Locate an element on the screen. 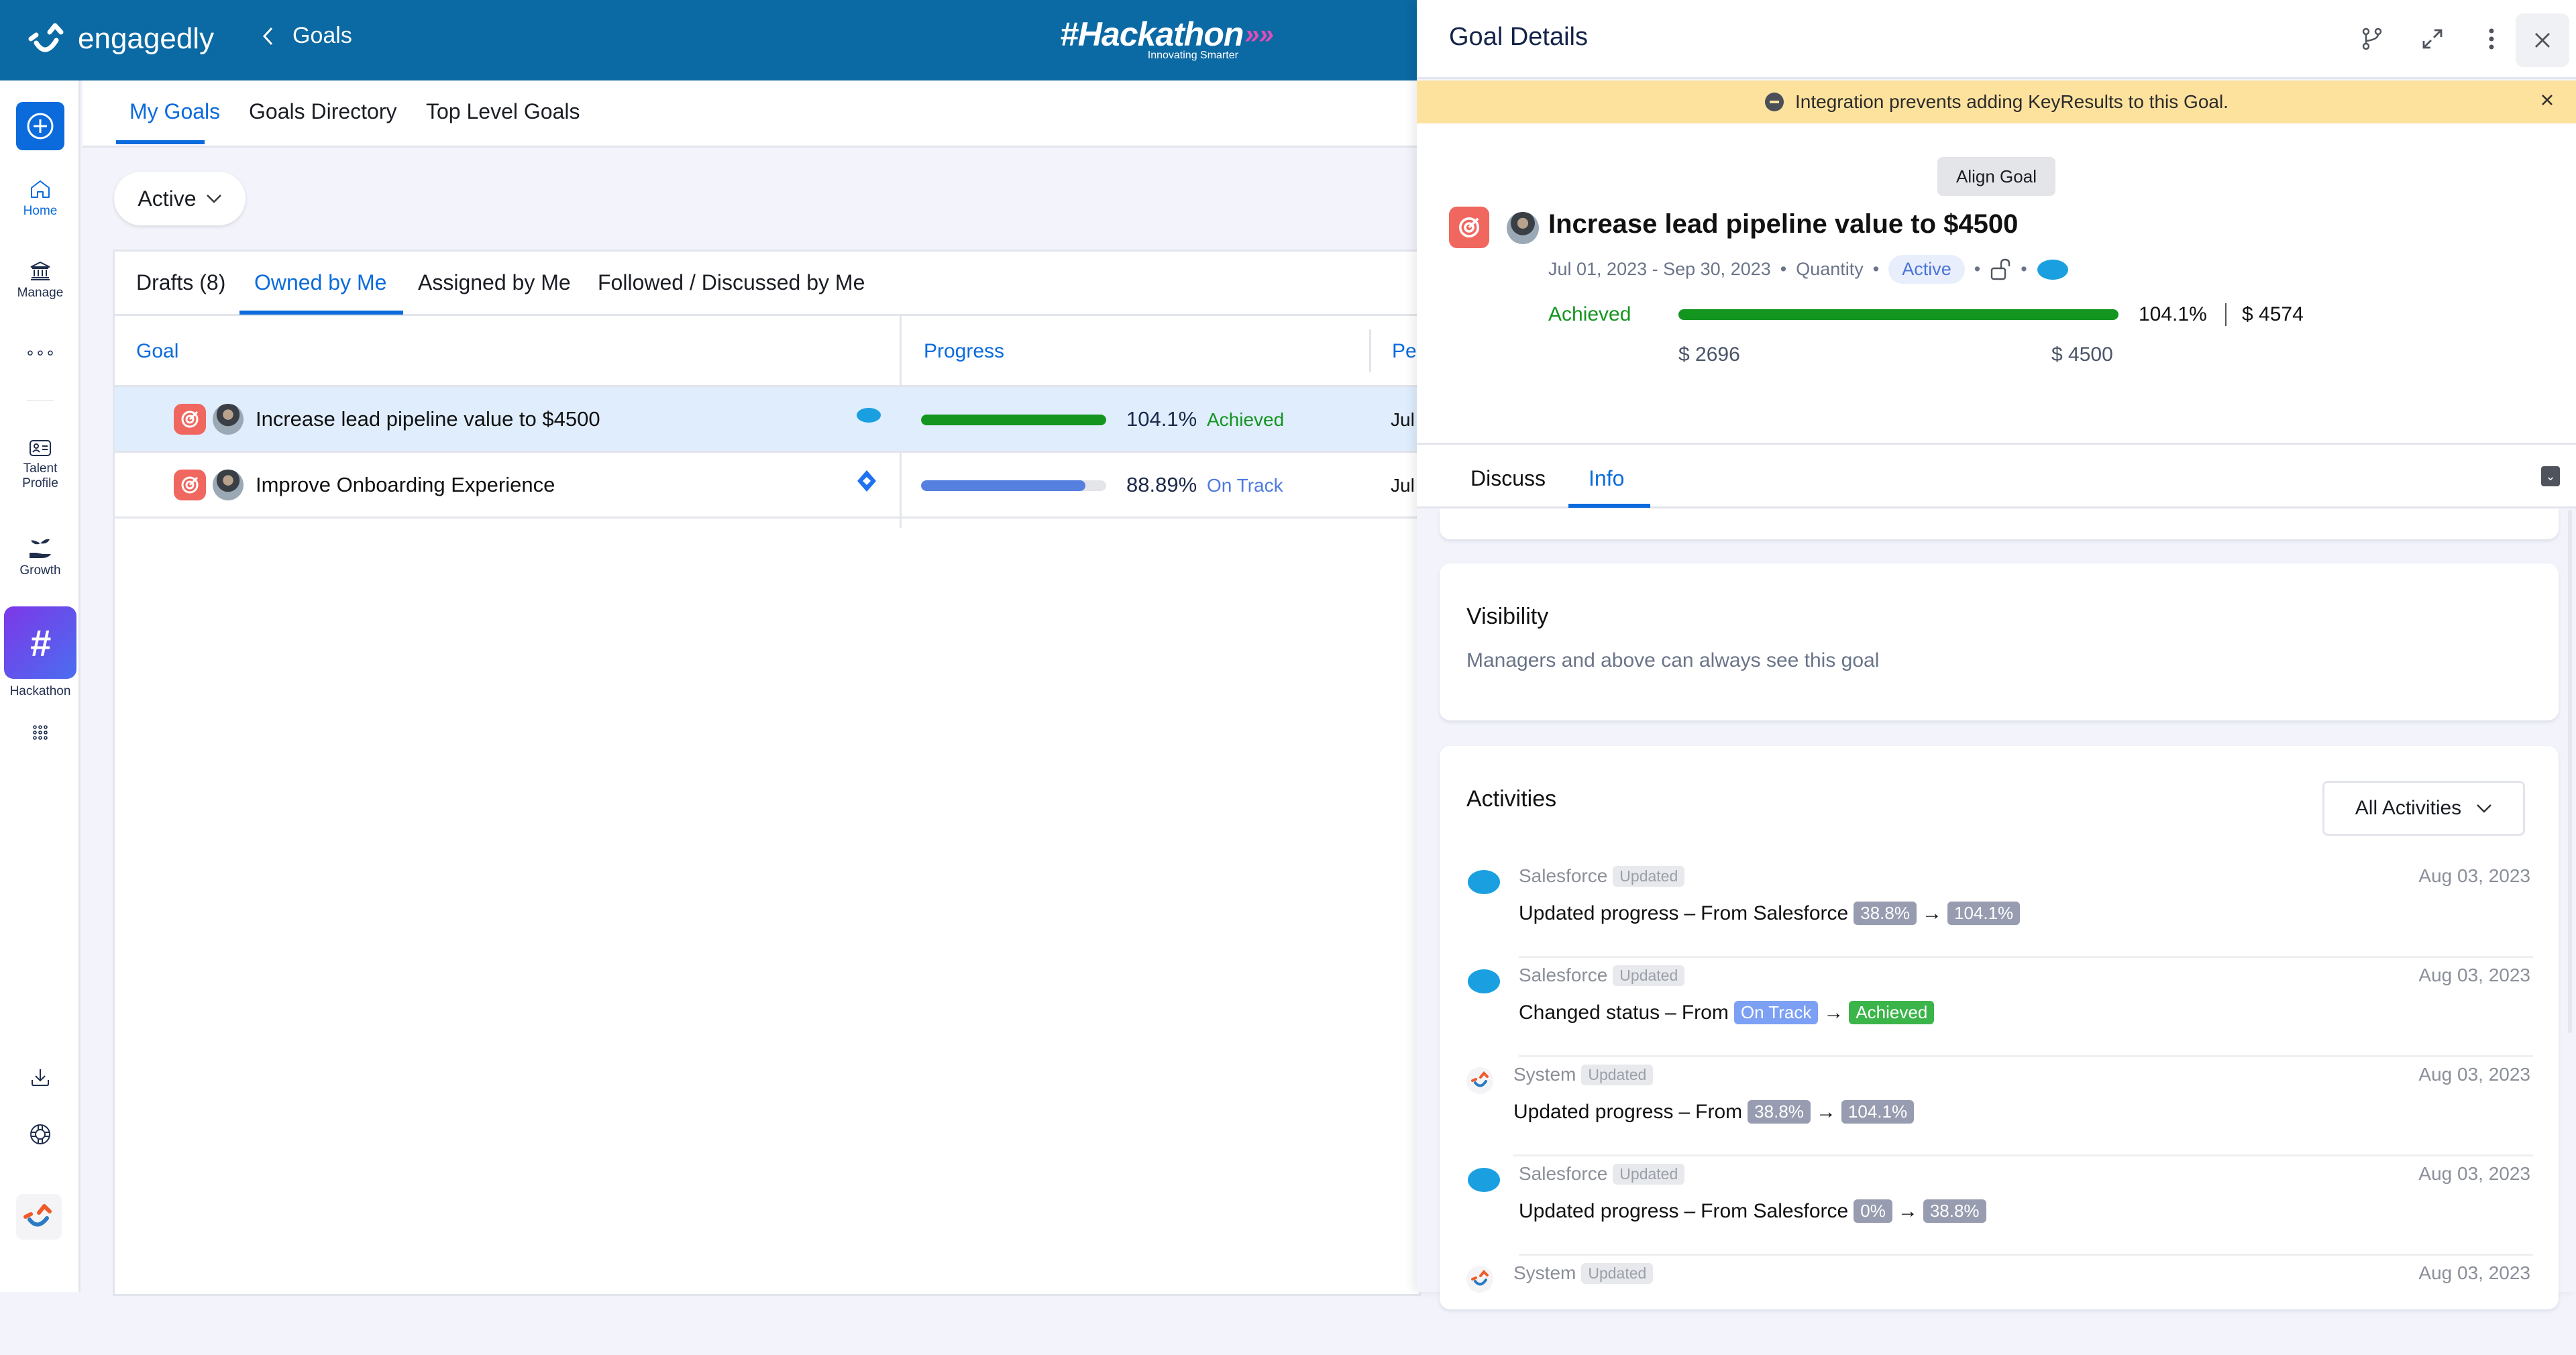 This screenshot has width=2576, height=1355. status-filter-dropdown: Active is located at coordinates (180, 199).